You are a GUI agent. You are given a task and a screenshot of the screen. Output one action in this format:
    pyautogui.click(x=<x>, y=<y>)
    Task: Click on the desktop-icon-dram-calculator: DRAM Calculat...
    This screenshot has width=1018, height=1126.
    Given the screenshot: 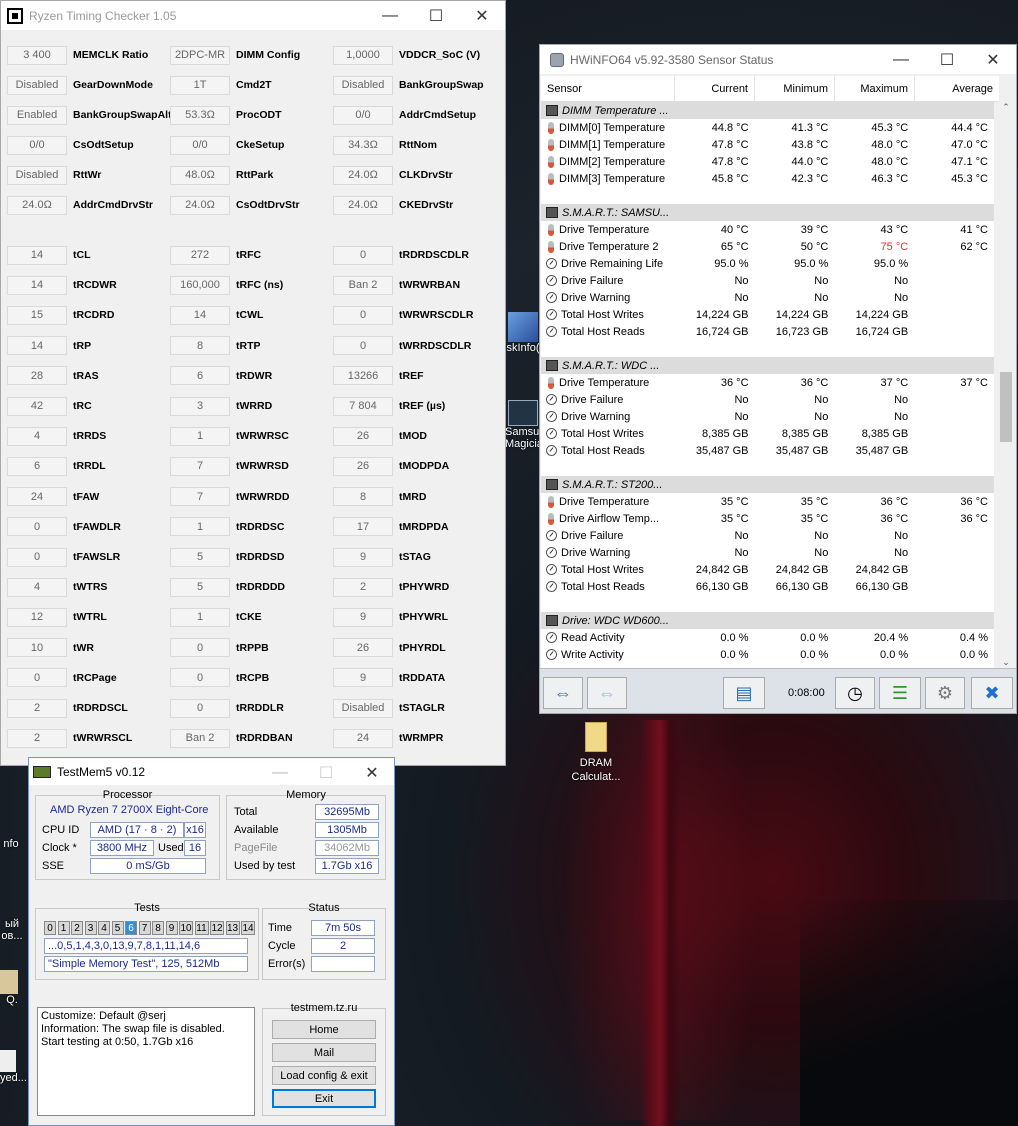 What is the action you would take?
    pyautogui.click(x=596, y=753)
    